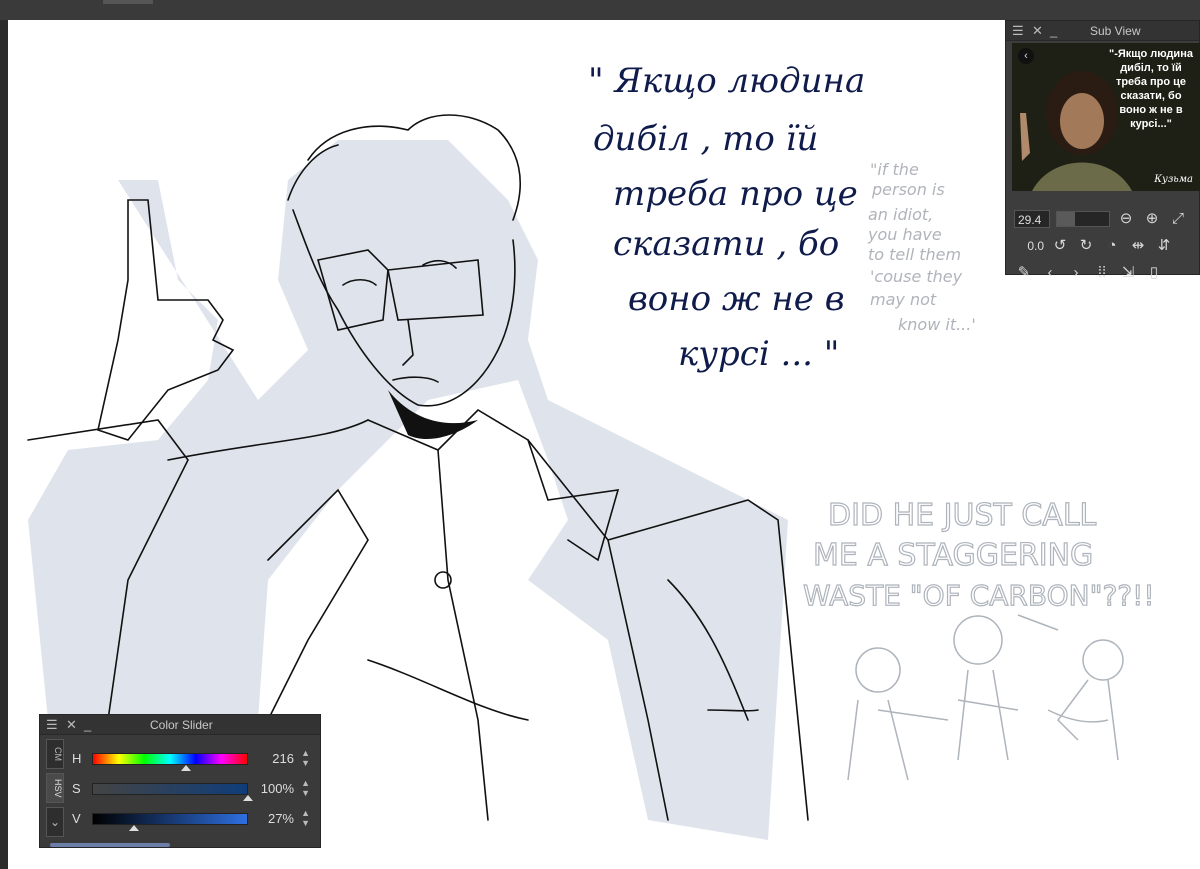 The width and height of the screenshot is (1200, 869). Describe the element at coordinates (305, 818) in the screenshot. I see `value-spinner: ▲ ▼` at that location.